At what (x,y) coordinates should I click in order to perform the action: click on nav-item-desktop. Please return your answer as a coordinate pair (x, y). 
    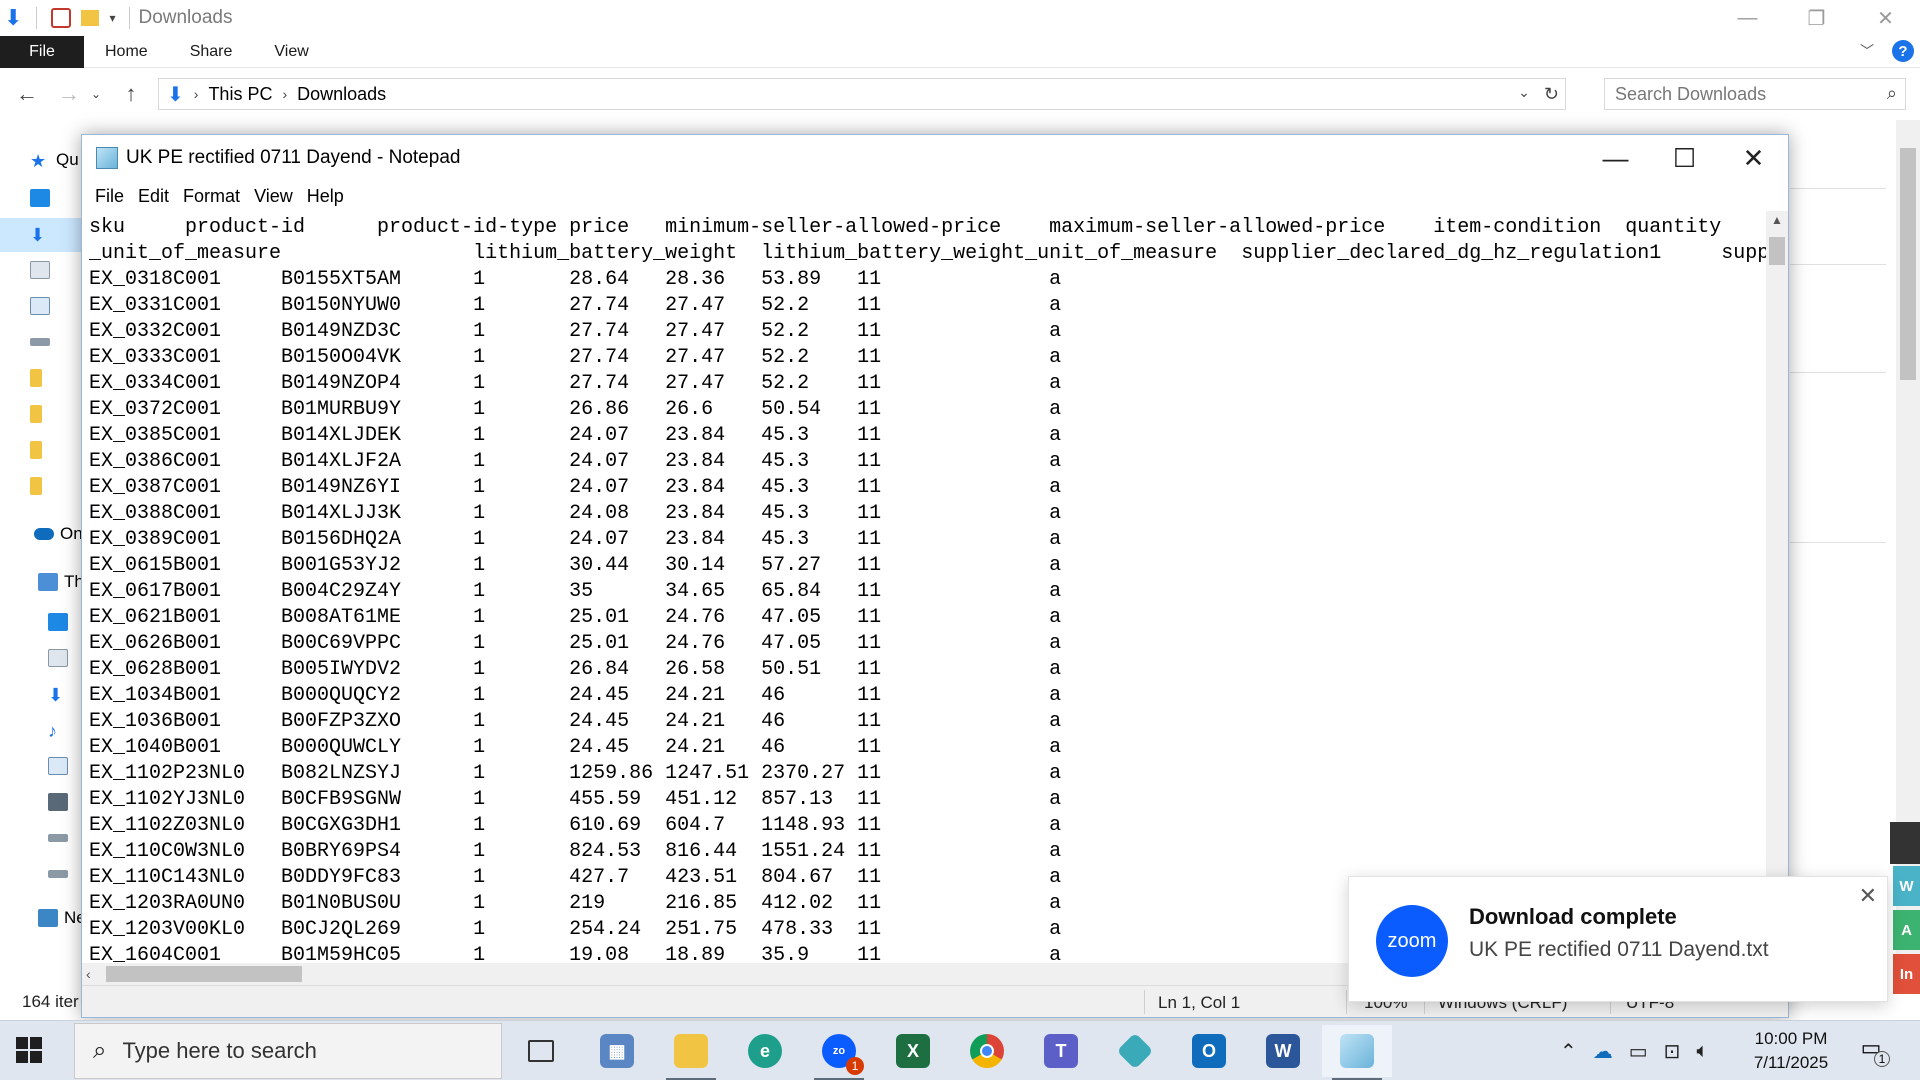
    Looking at the image, I should click on (56, 198).